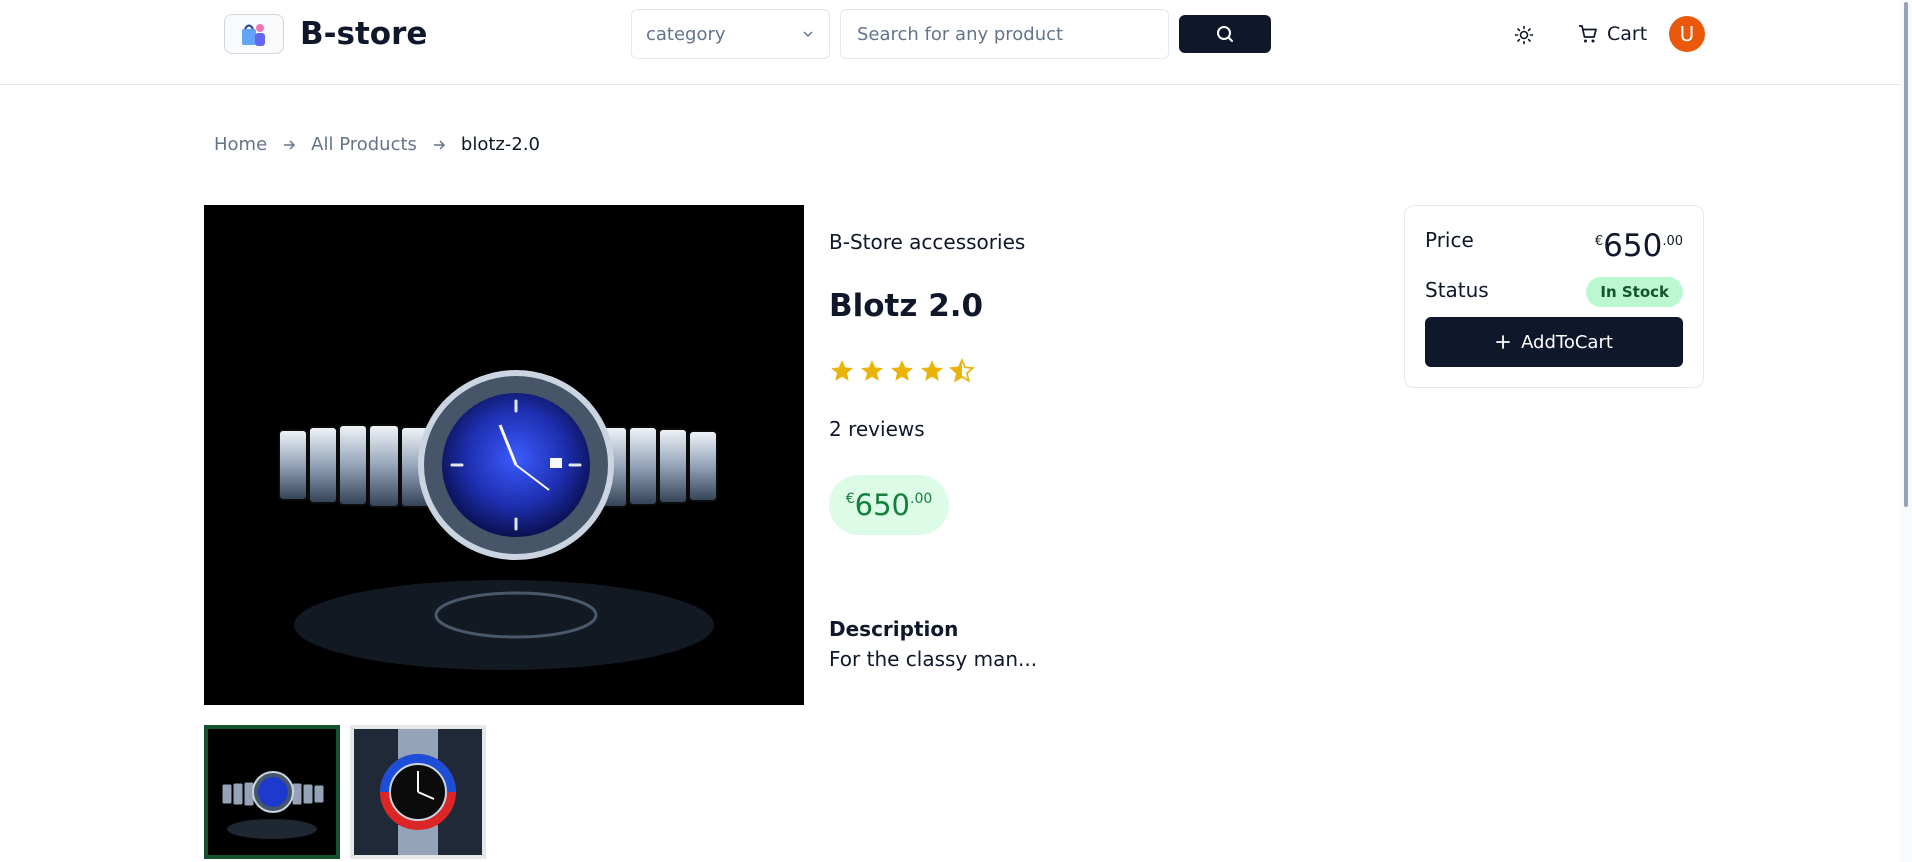 The height and width of the screenshot is (862, 1912). Describe the element at coordinates (962, 370) in the screenshot. I see `star-half-icon` at that location.